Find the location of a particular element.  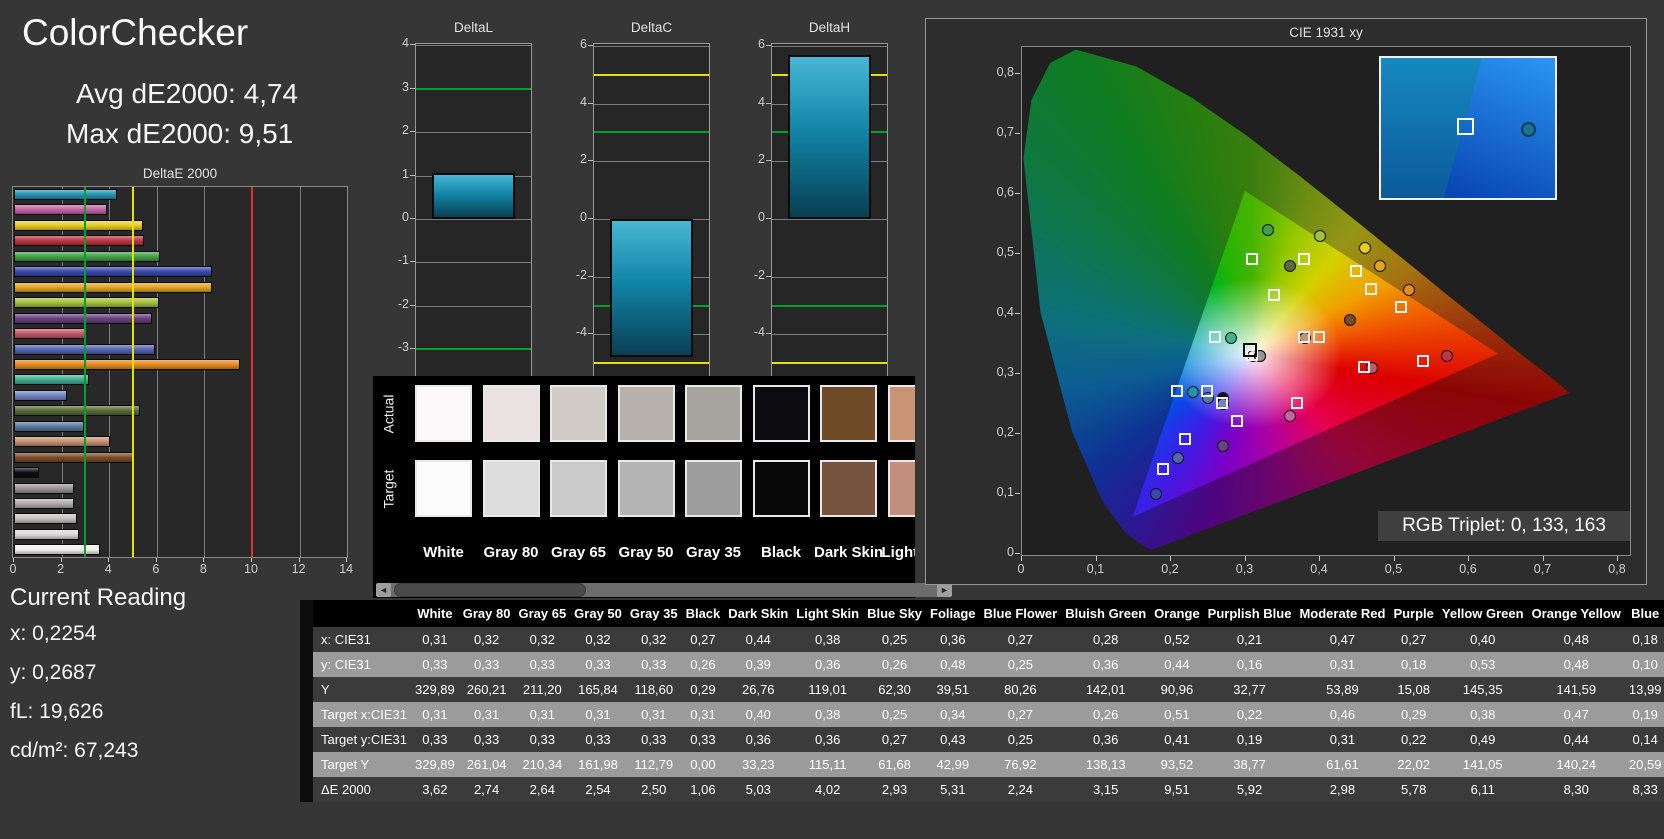

cell: 0,44 is located at coordinates (1576, 739).